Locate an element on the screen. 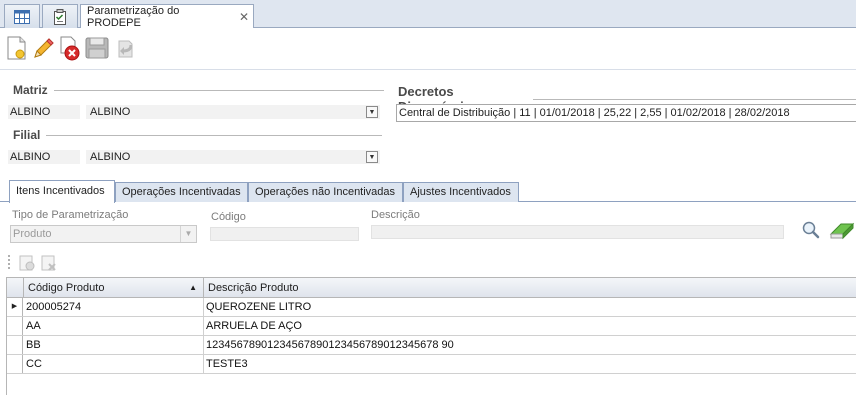 The width and height of the screenshot is (856, 395). cell-codigo: 200005274 is located at coordinates (114, 307).